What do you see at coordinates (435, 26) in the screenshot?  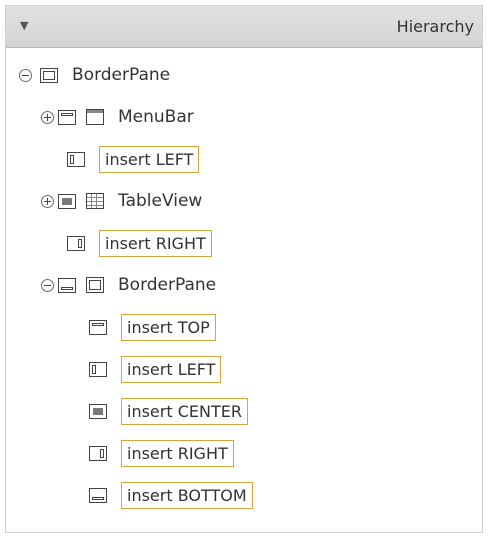 I see `panel-title: Hierarchy` at bounding box center [435, 26].